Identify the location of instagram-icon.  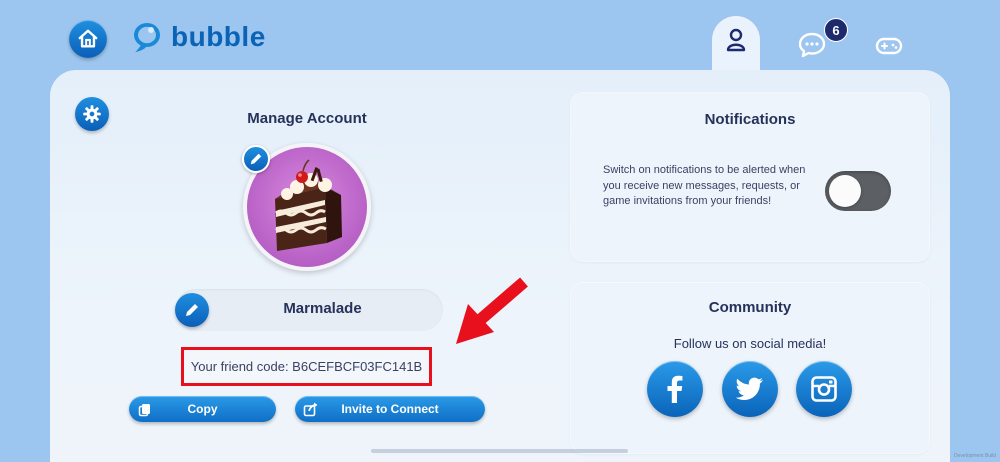
(824, 389).